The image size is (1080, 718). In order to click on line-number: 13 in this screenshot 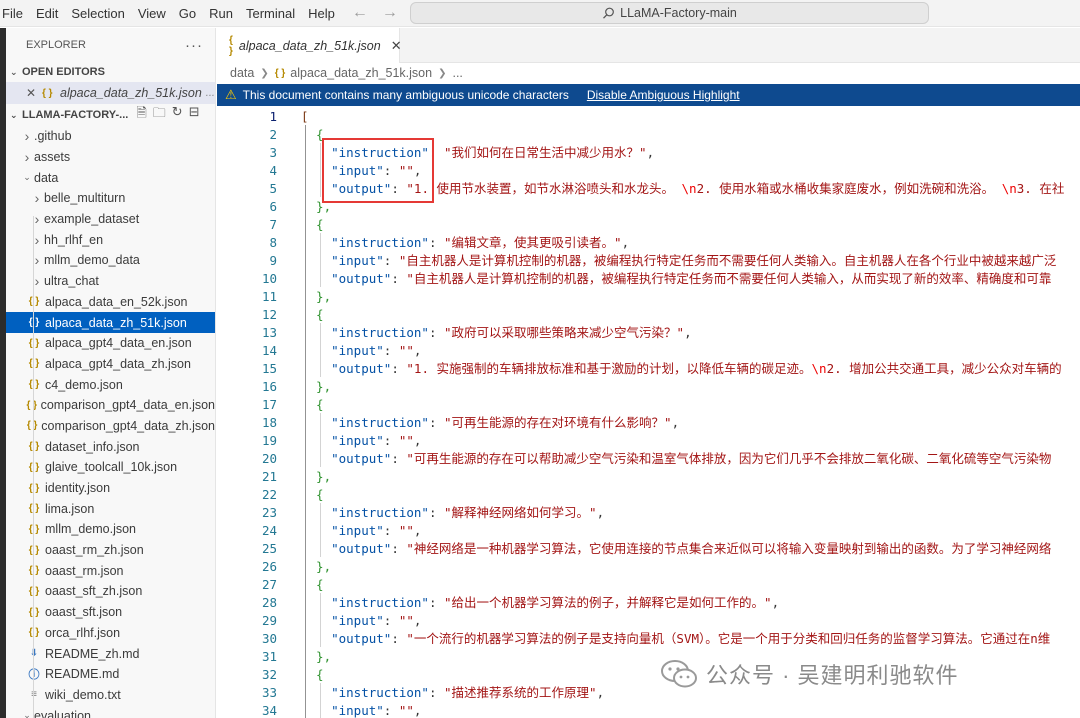, I will do `click(269, 332)`.